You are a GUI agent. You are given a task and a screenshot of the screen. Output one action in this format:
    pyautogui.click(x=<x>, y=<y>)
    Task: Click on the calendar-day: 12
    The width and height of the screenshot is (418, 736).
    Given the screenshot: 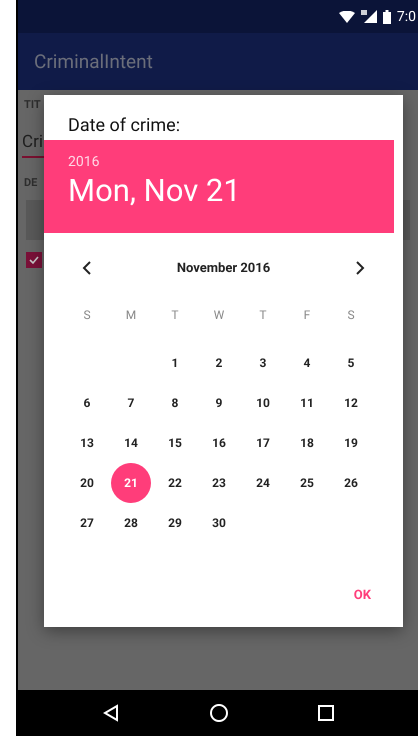 What is the action you would take?
    pyautogui.click(x=351, y=403)
    